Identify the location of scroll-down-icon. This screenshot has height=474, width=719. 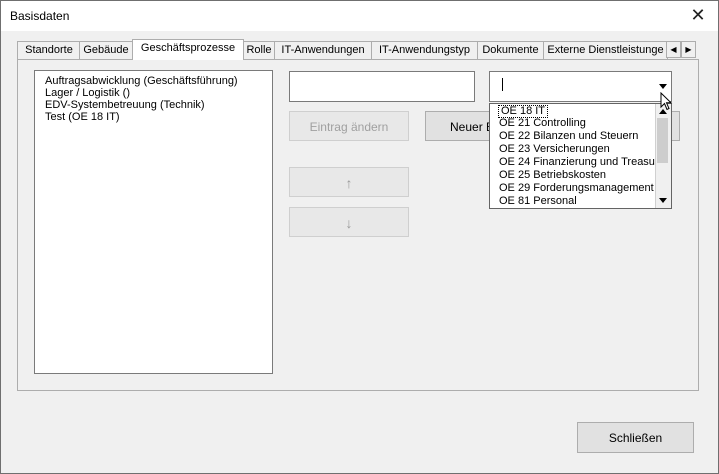
(663, 200).